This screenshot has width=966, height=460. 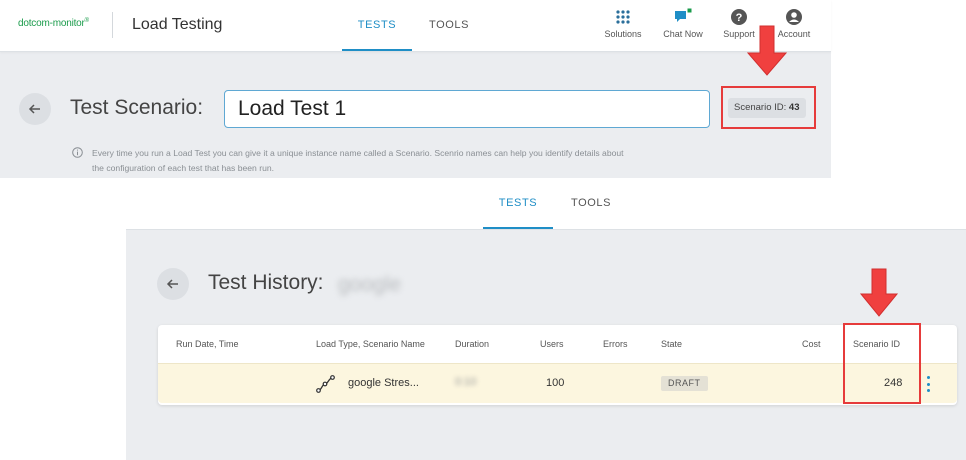 I want to click on state-badge: DRAFT, so click(x=684, y=383).